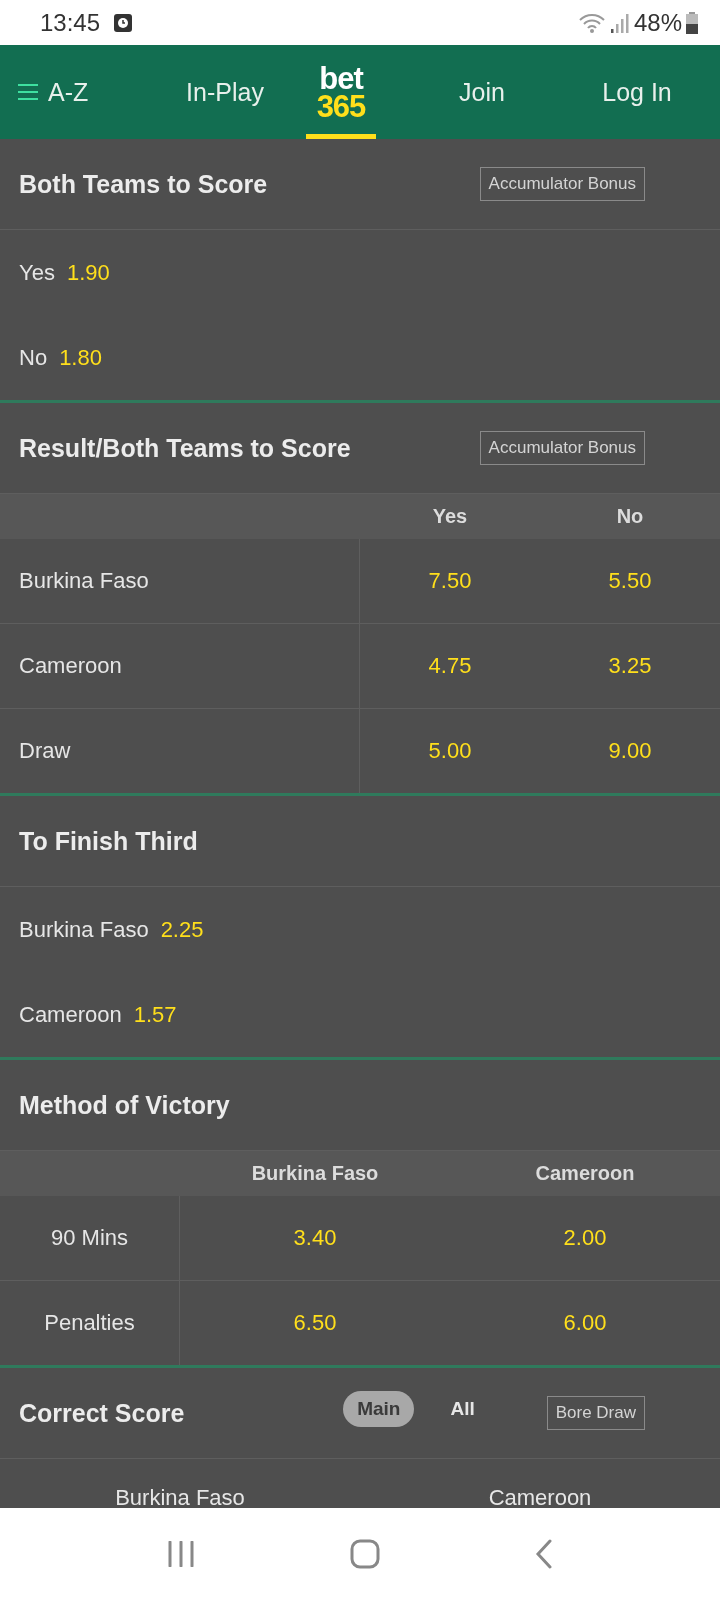 This screenshot has height=1600, width=720. What do you see at coordinates (450, 516) in the screenshot?
I see `column-header: Yes` at bounding box center [450, 516].